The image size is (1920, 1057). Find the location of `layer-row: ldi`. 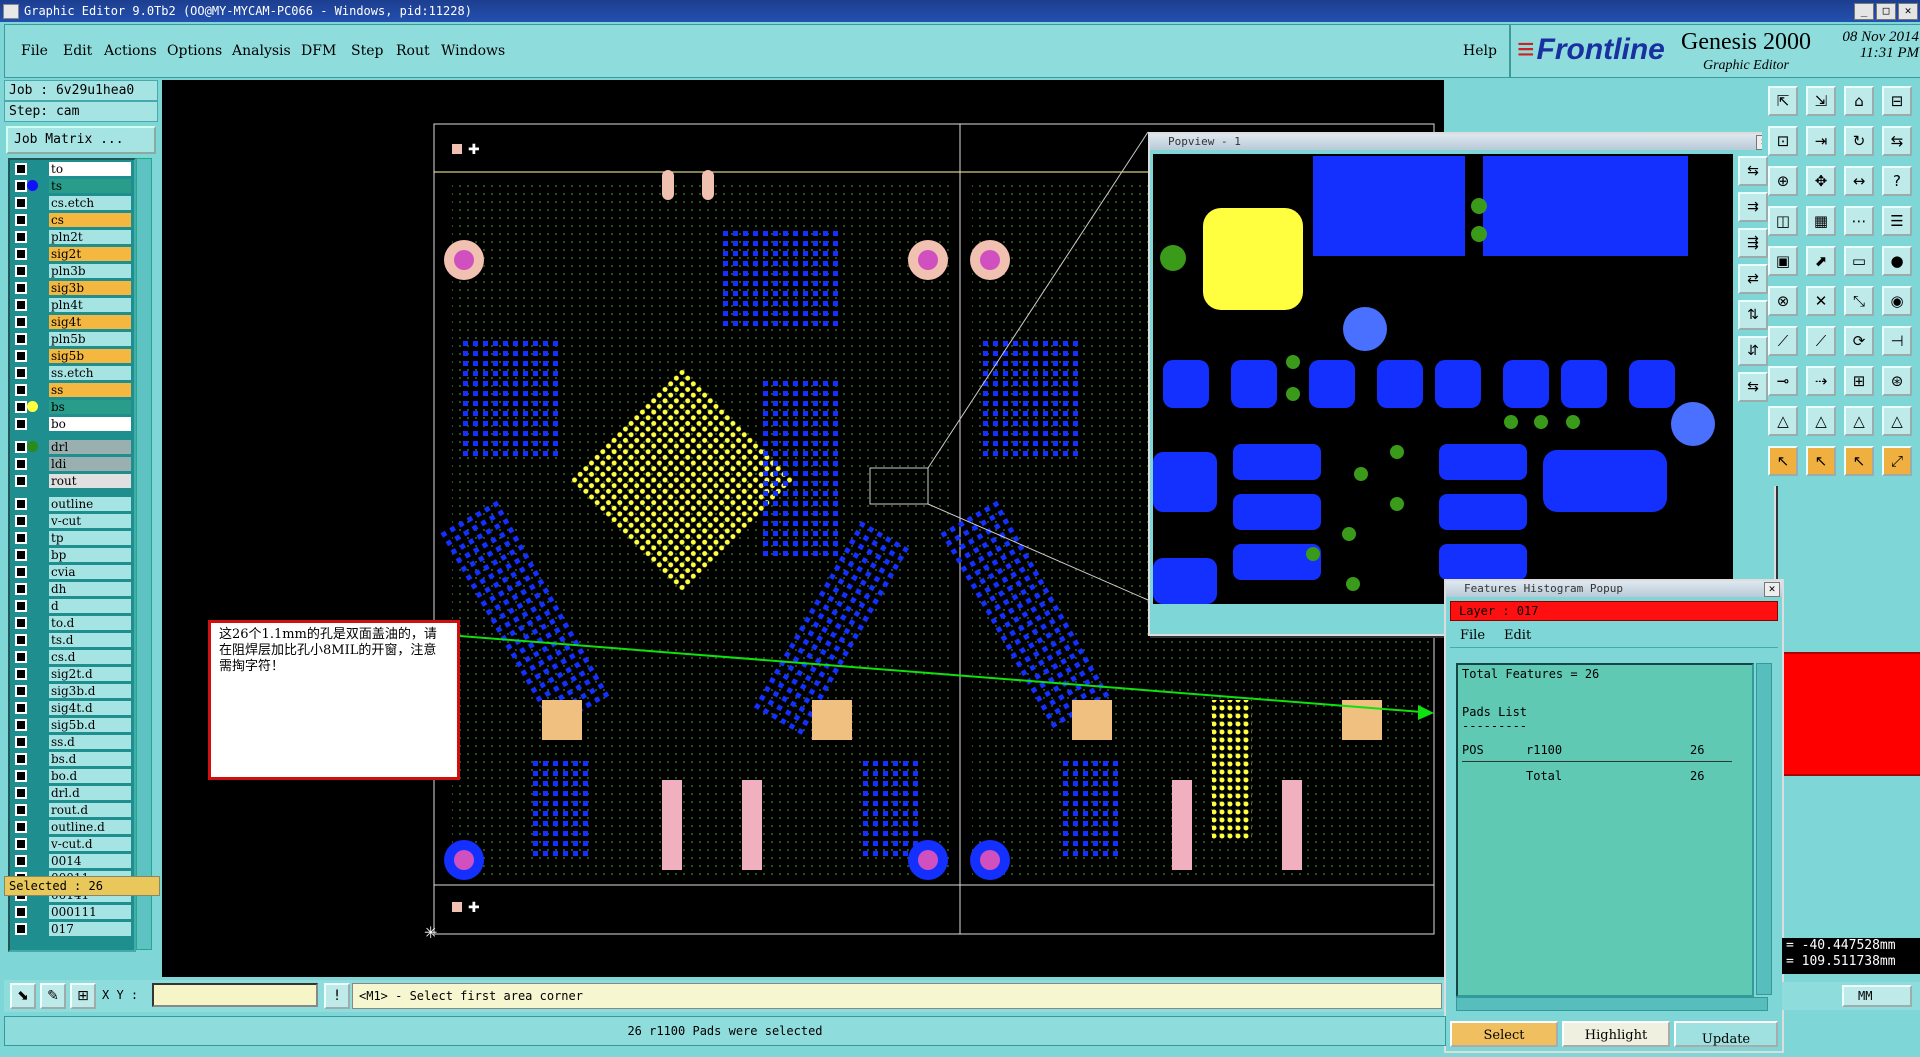

layer-row: ldi is located at coordinates (71, 464).